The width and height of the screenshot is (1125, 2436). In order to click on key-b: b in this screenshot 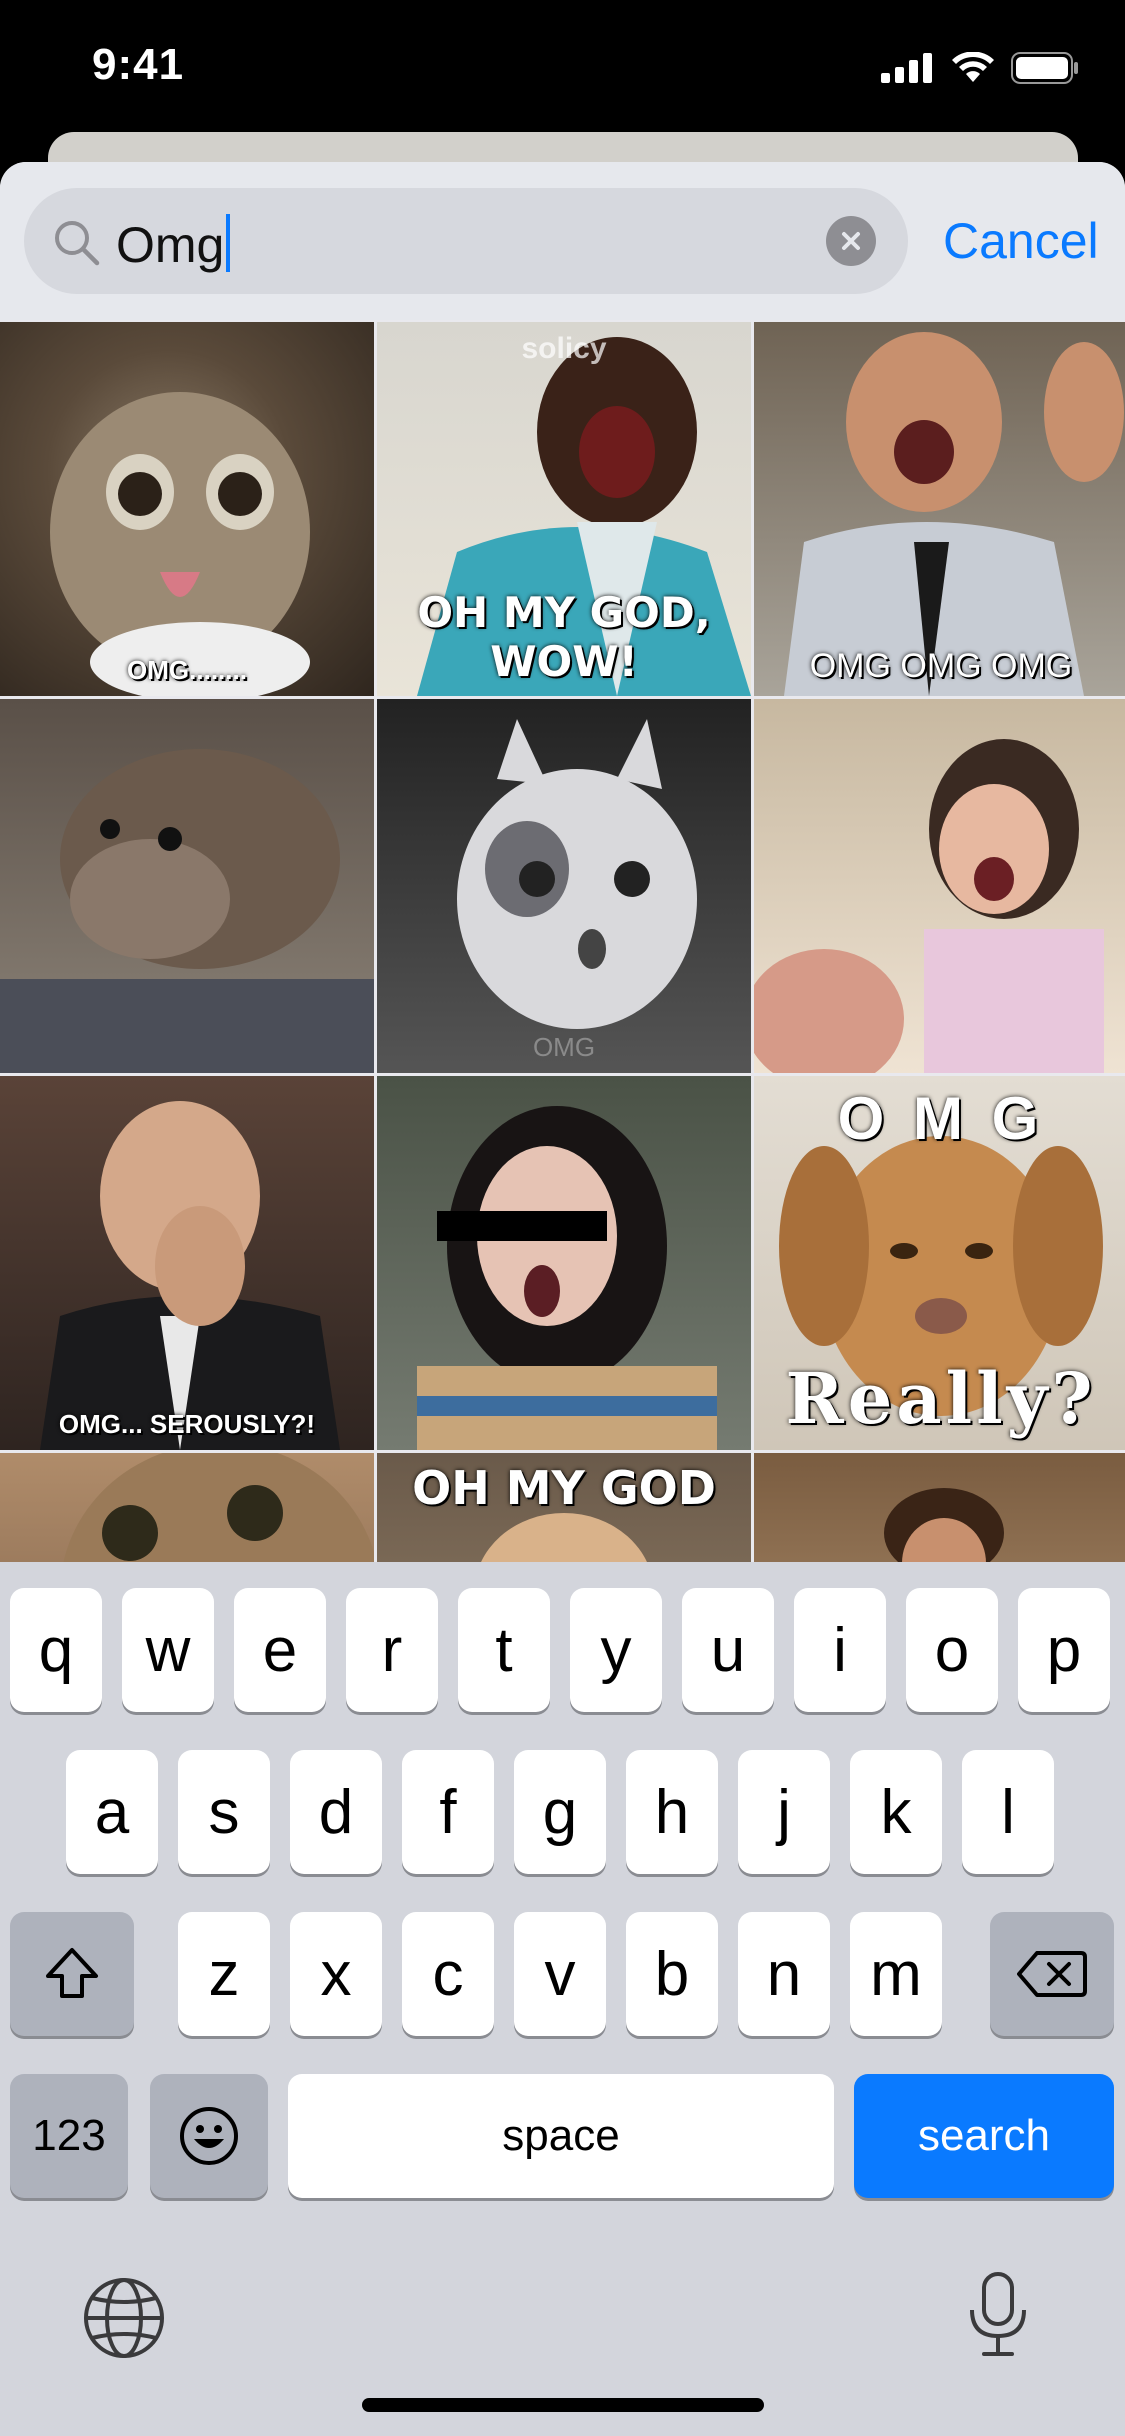, I will do `click(672, 1974)`.